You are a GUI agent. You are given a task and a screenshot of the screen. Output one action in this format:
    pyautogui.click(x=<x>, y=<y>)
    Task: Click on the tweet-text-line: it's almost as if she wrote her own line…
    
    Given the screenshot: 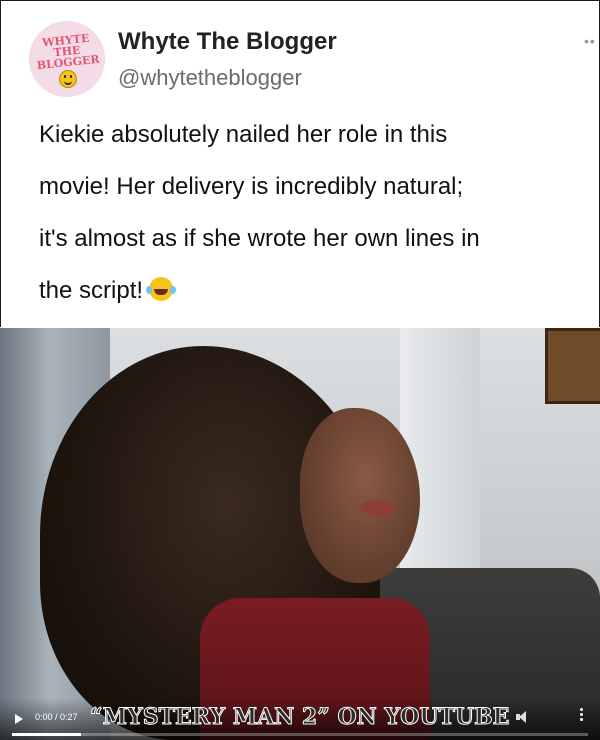 What is the action you would take?
    pyautogui.click(x=259, y=238)
    